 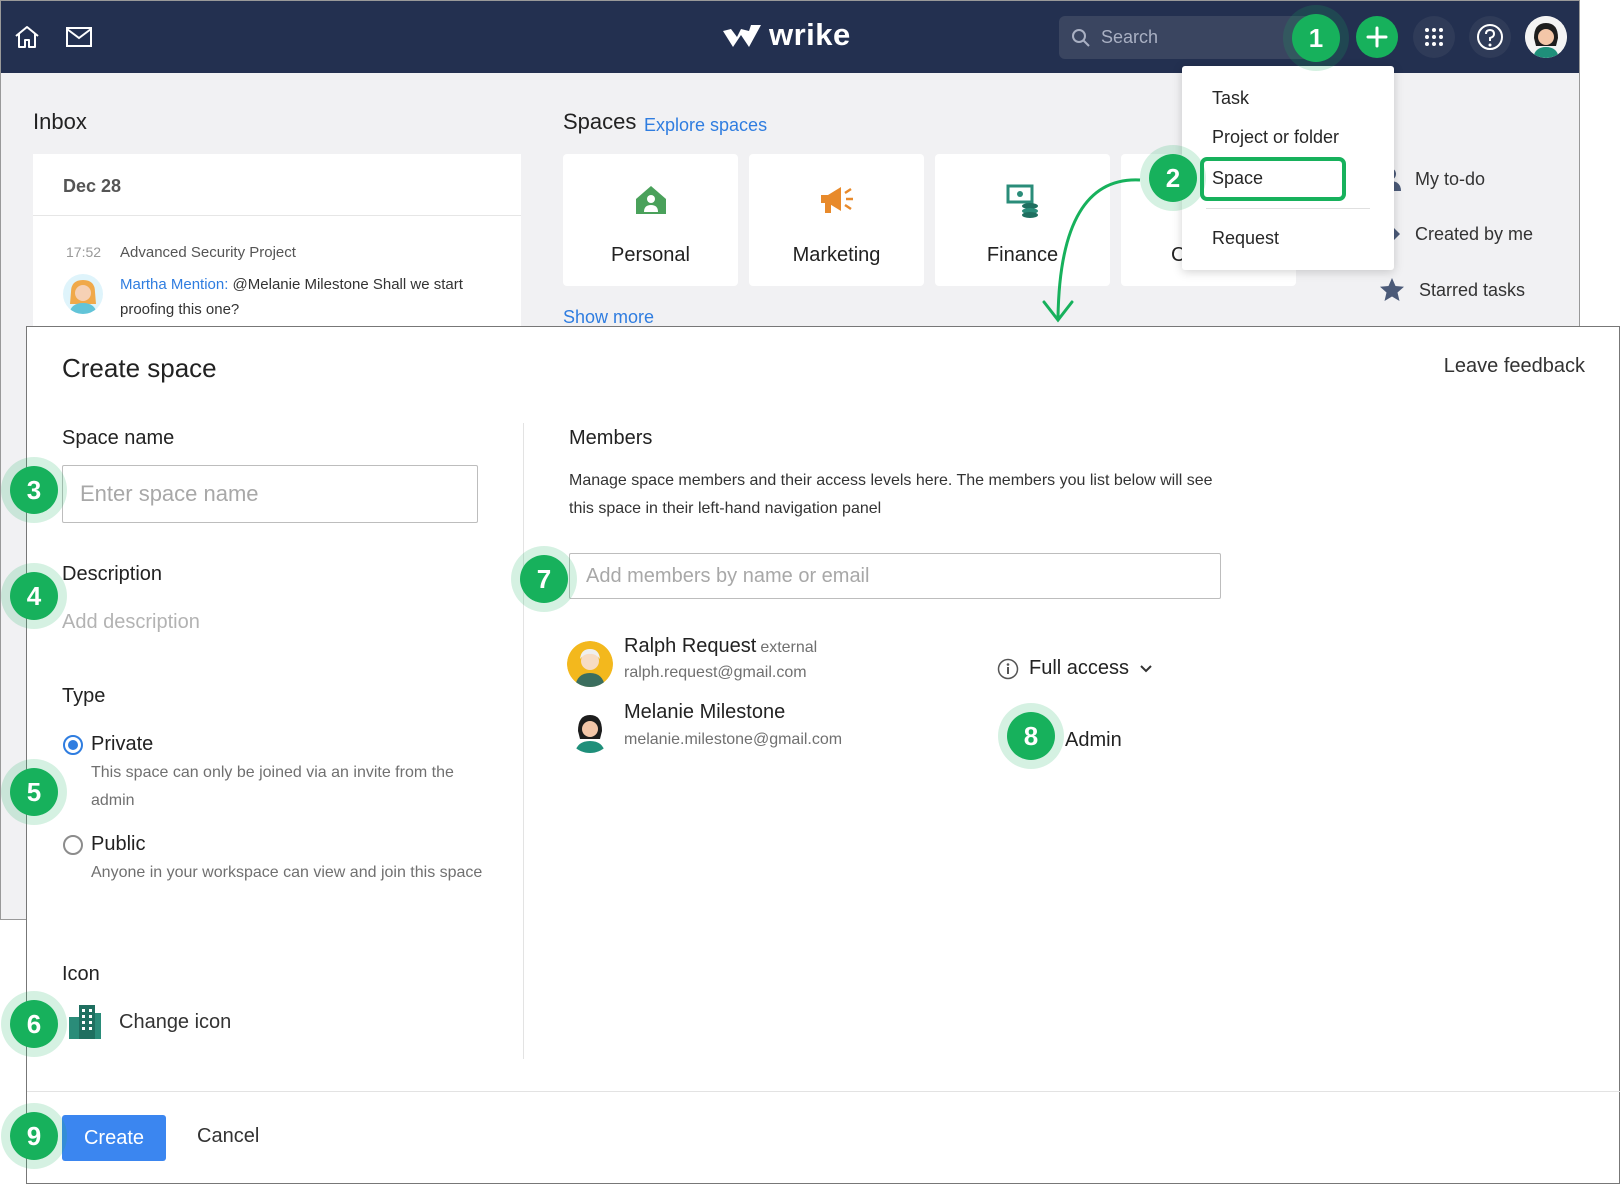 I want to click on starred-tasks-label: Starred tasks, so click(x=1472, y=289).